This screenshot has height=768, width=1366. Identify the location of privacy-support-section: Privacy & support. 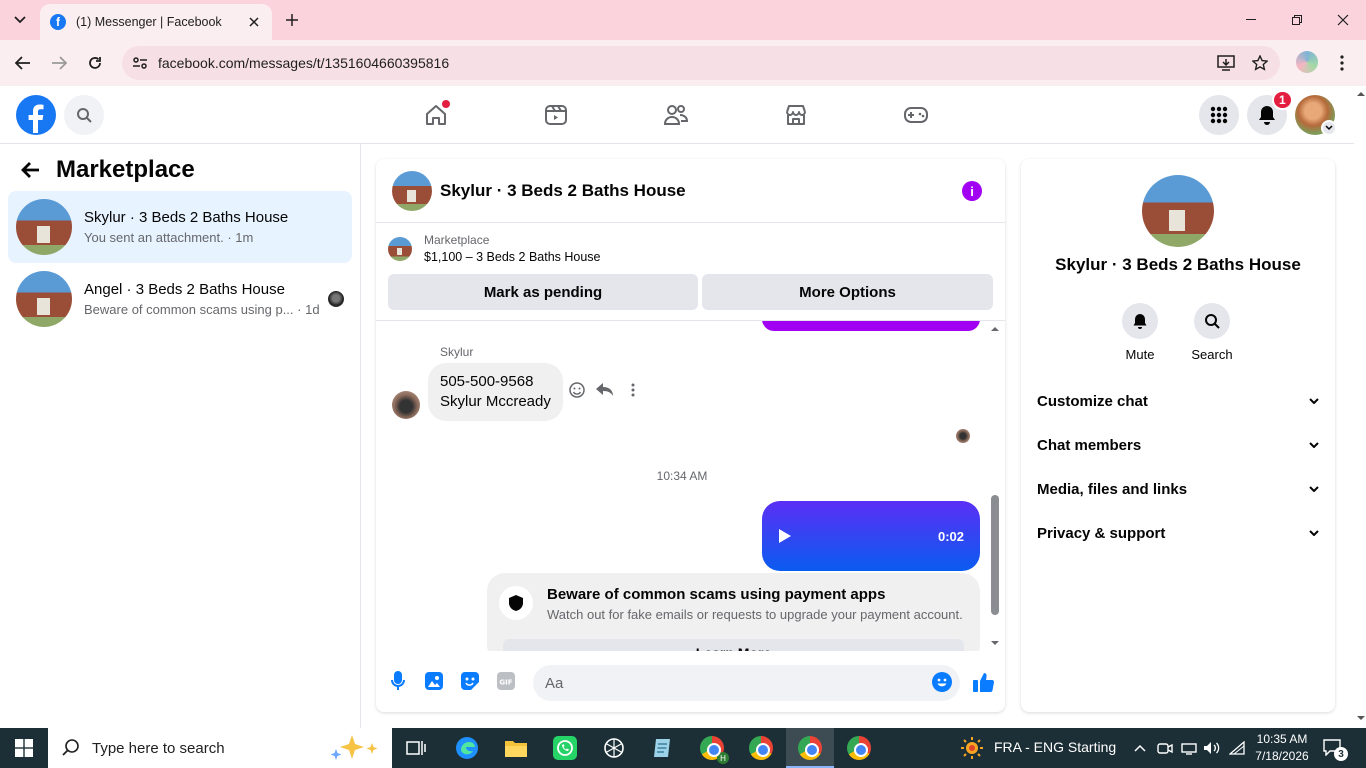
(1178, 533).